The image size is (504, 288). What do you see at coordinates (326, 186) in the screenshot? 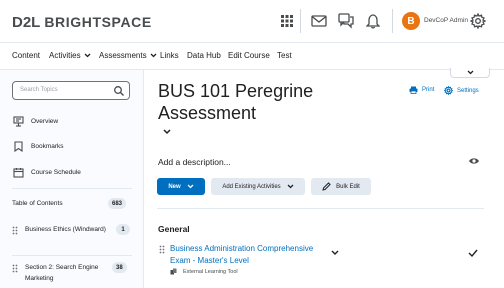
I see `pencil-icon` at bounding box center [326, 186].